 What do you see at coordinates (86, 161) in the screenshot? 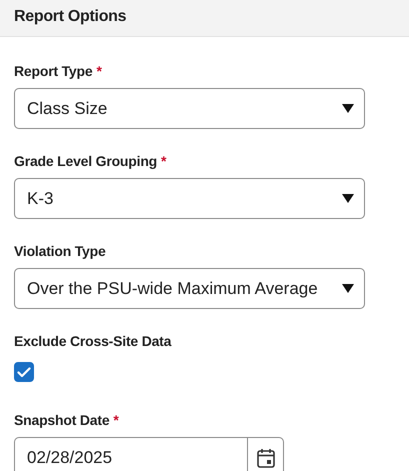
I see `field-label: Grade Level Grouping` at bounding box center [86, 161].